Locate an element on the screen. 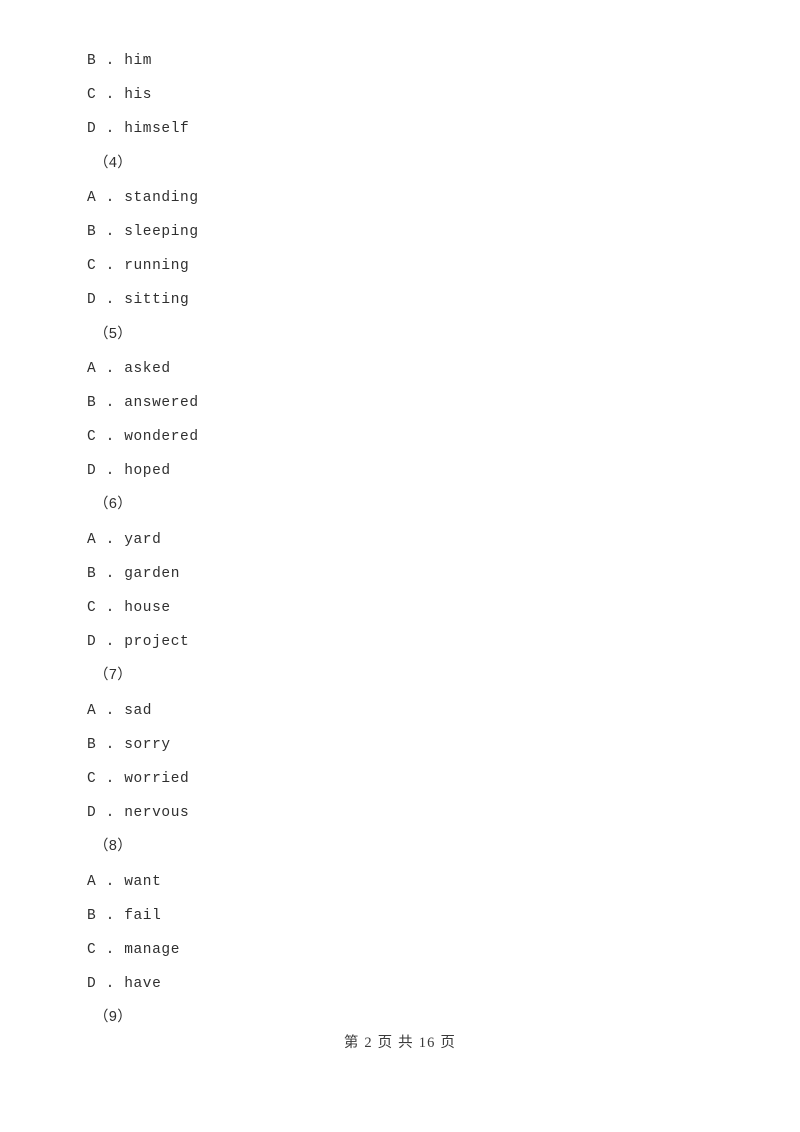  answer-option: C . worried is located at coordinates (397, 779).